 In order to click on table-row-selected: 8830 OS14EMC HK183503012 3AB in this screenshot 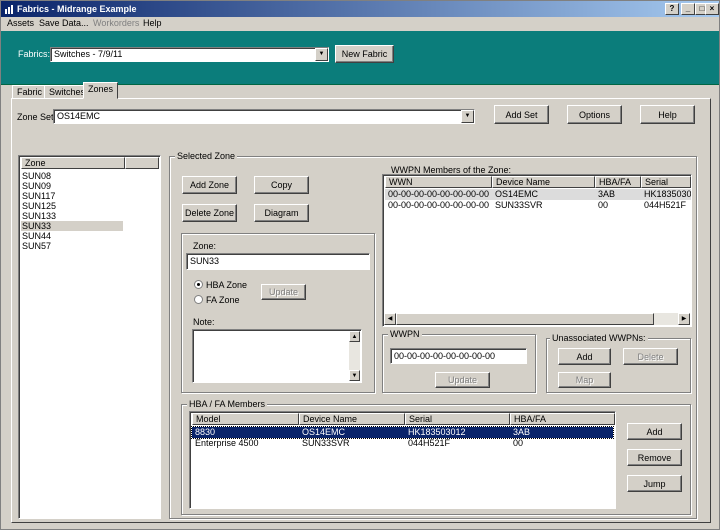, I will do `click(402, 432)`.